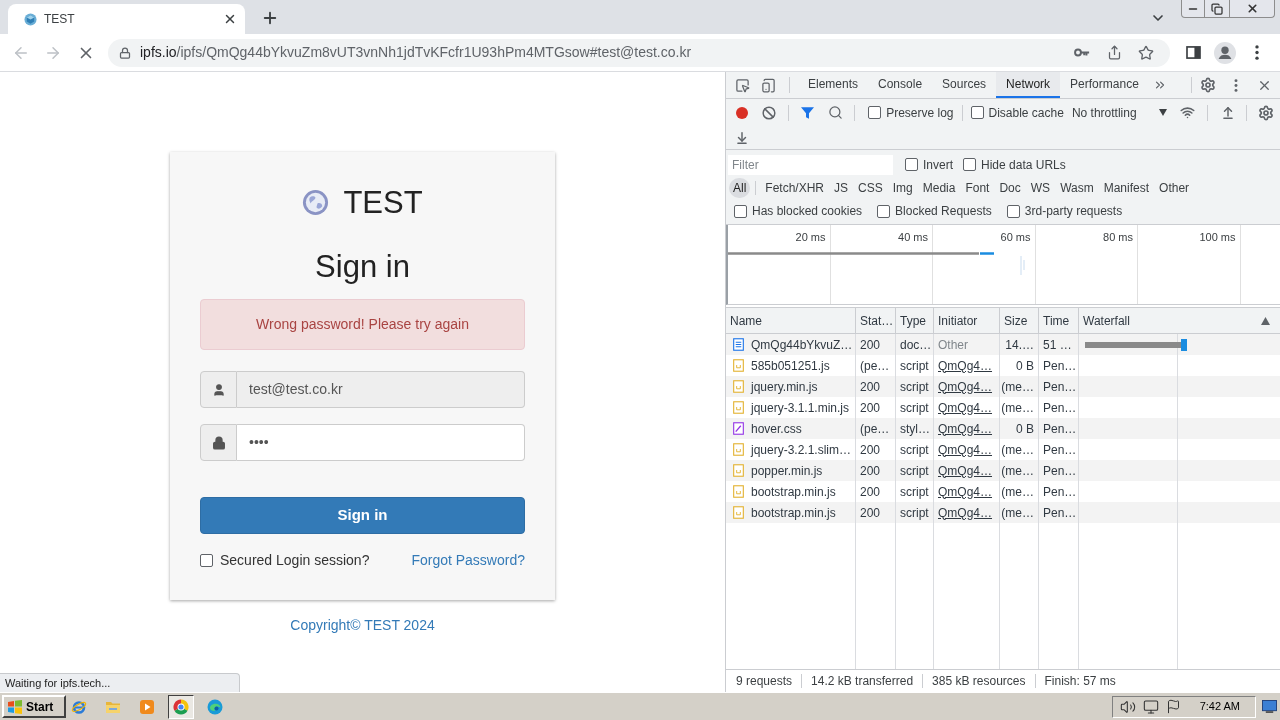 This screenshot has height=720, width=1280. What do you see at coordinates (1040, 188) in the screenshot?
I see `type-filter: WS` at bounding box center [1040, 188].